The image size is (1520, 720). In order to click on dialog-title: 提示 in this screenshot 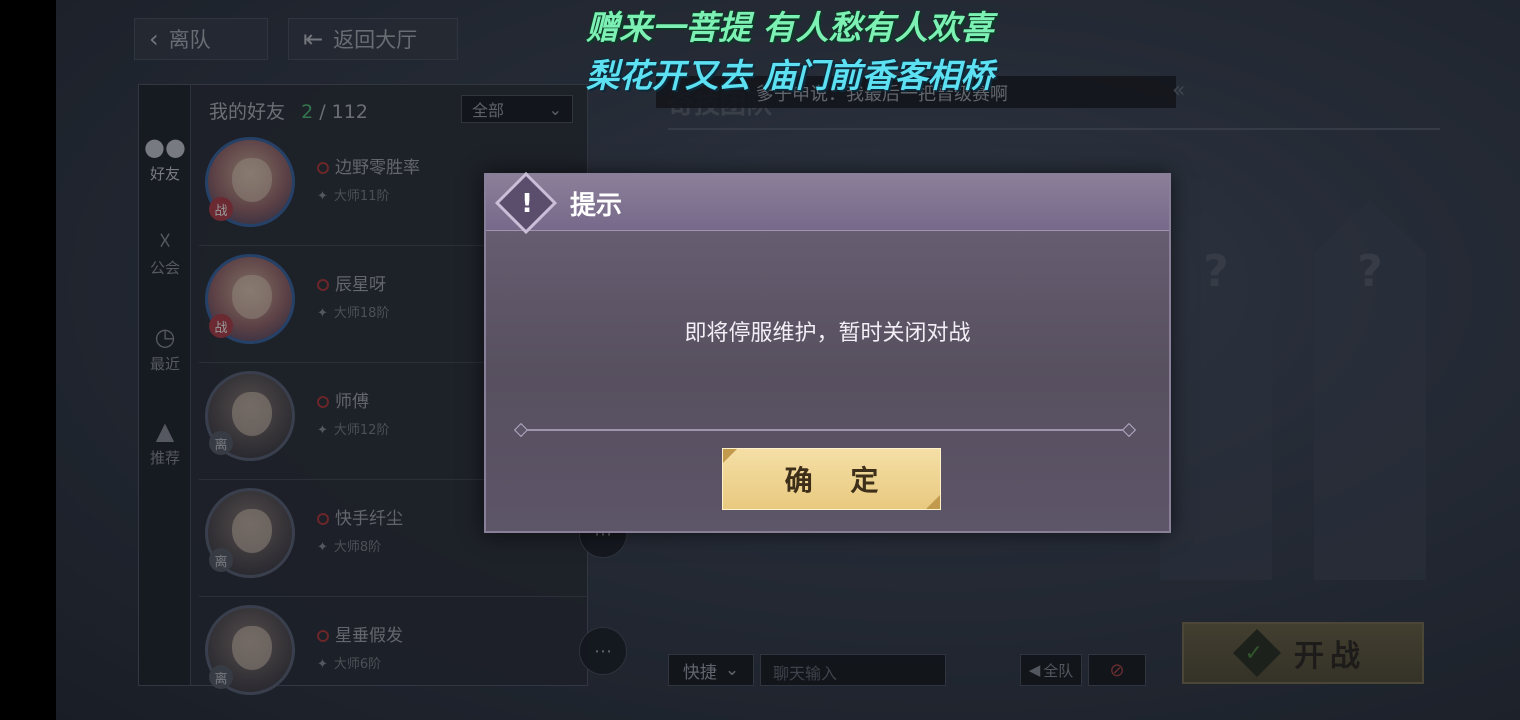, I will do `click(596, 206)`.